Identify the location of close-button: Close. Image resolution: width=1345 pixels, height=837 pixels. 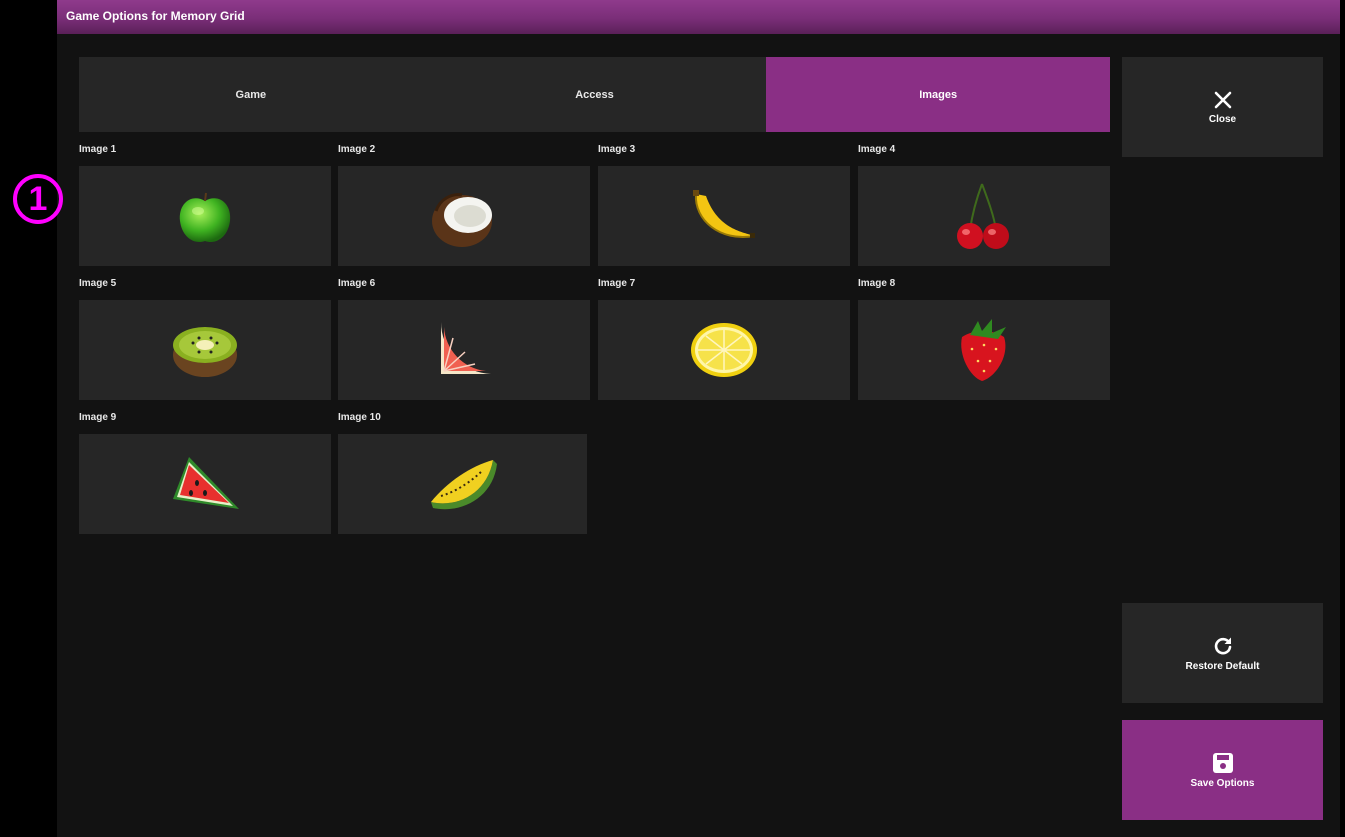
(1222, 107).